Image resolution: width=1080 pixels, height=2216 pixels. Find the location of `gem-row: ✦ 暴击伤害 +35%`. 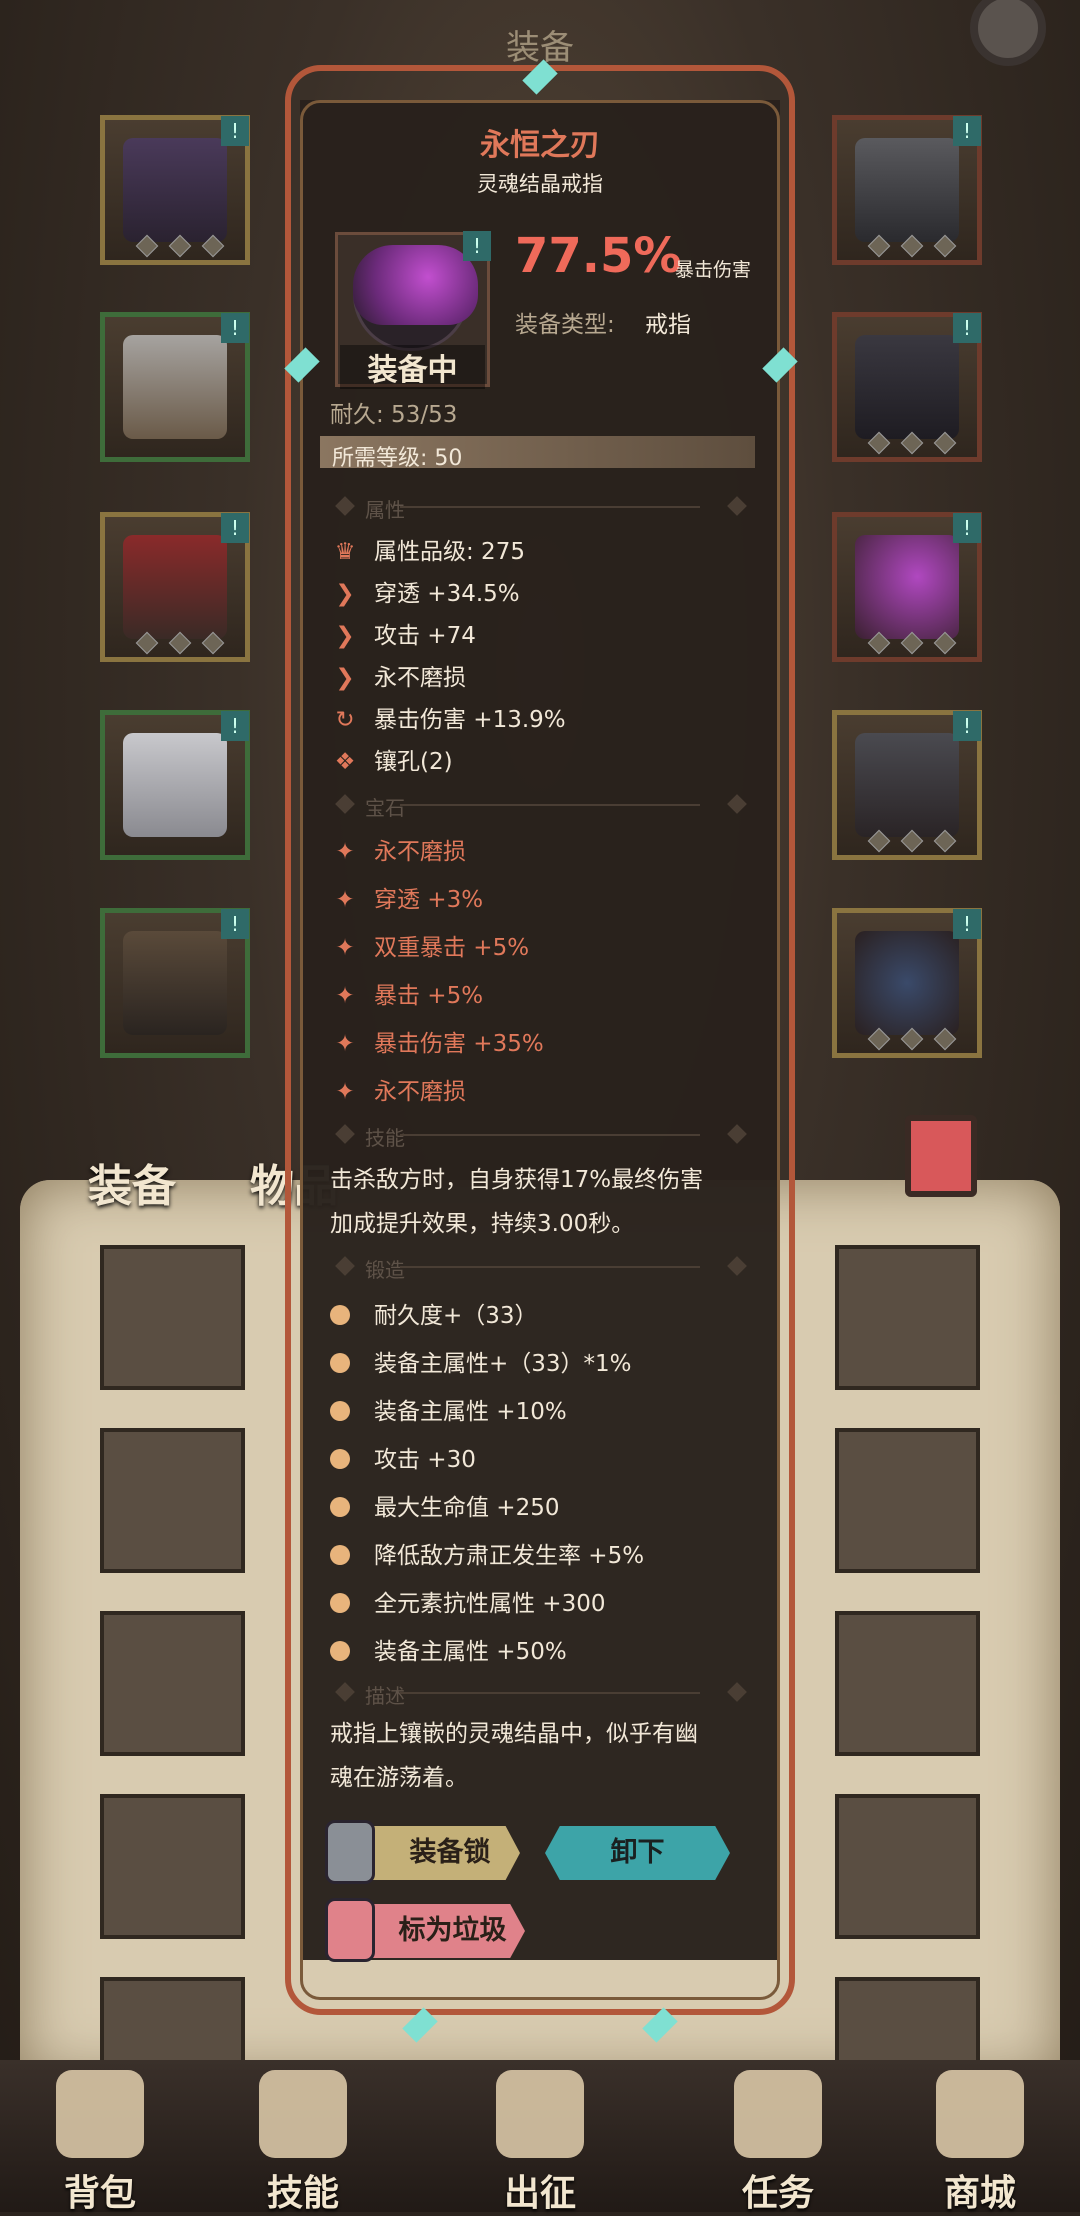

gem-row: ✦ 暴击伤害 +35% is located at coordinates (550, 1041).